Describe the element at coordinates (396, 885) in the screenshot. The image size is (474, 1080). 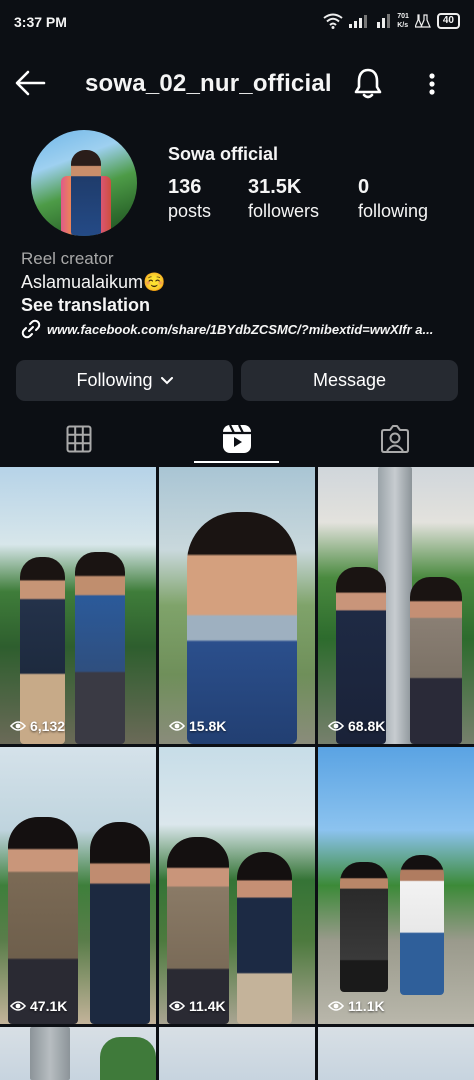
I see `reel-tile: 11.1K` at that location.